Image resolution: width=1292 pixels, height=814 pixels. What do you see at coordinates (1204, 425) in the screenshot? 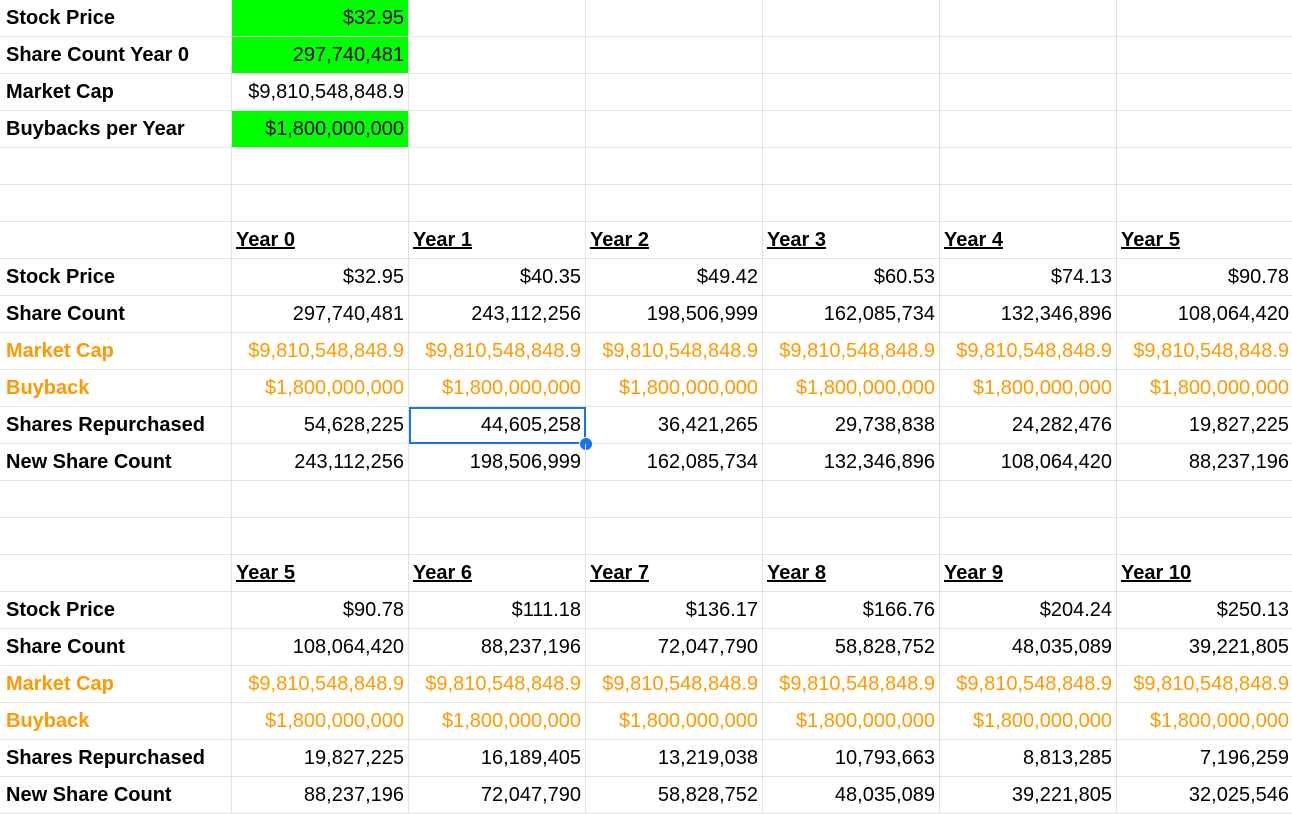
I see `value-cell: 19,827,225` at bounding box center [1204, 425].